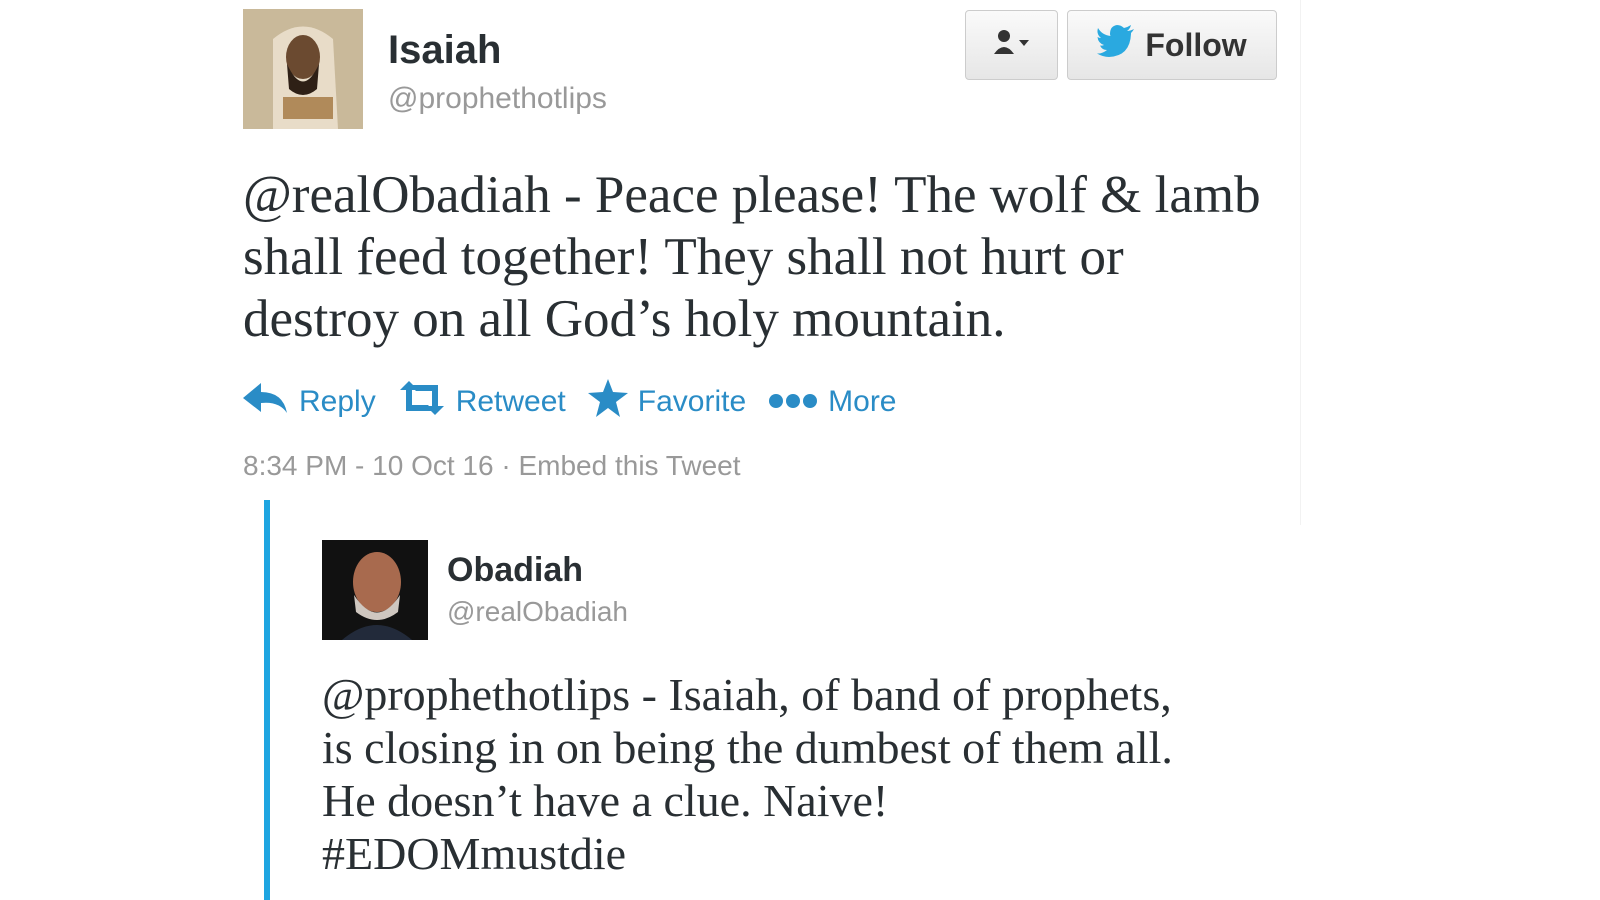 Image resolution: width=1600 pixels, height=900 pixels. I want to click on avatar-obadiah, so click(375, 590).